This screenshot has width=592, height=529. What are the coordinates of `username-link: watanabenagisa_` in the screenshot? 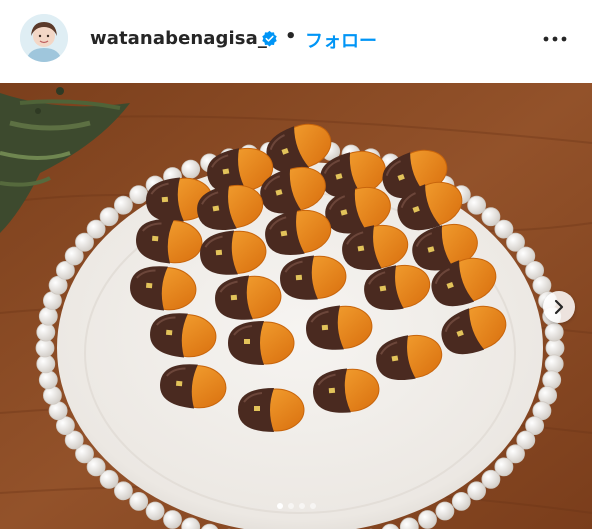 It's located at (178, 38).